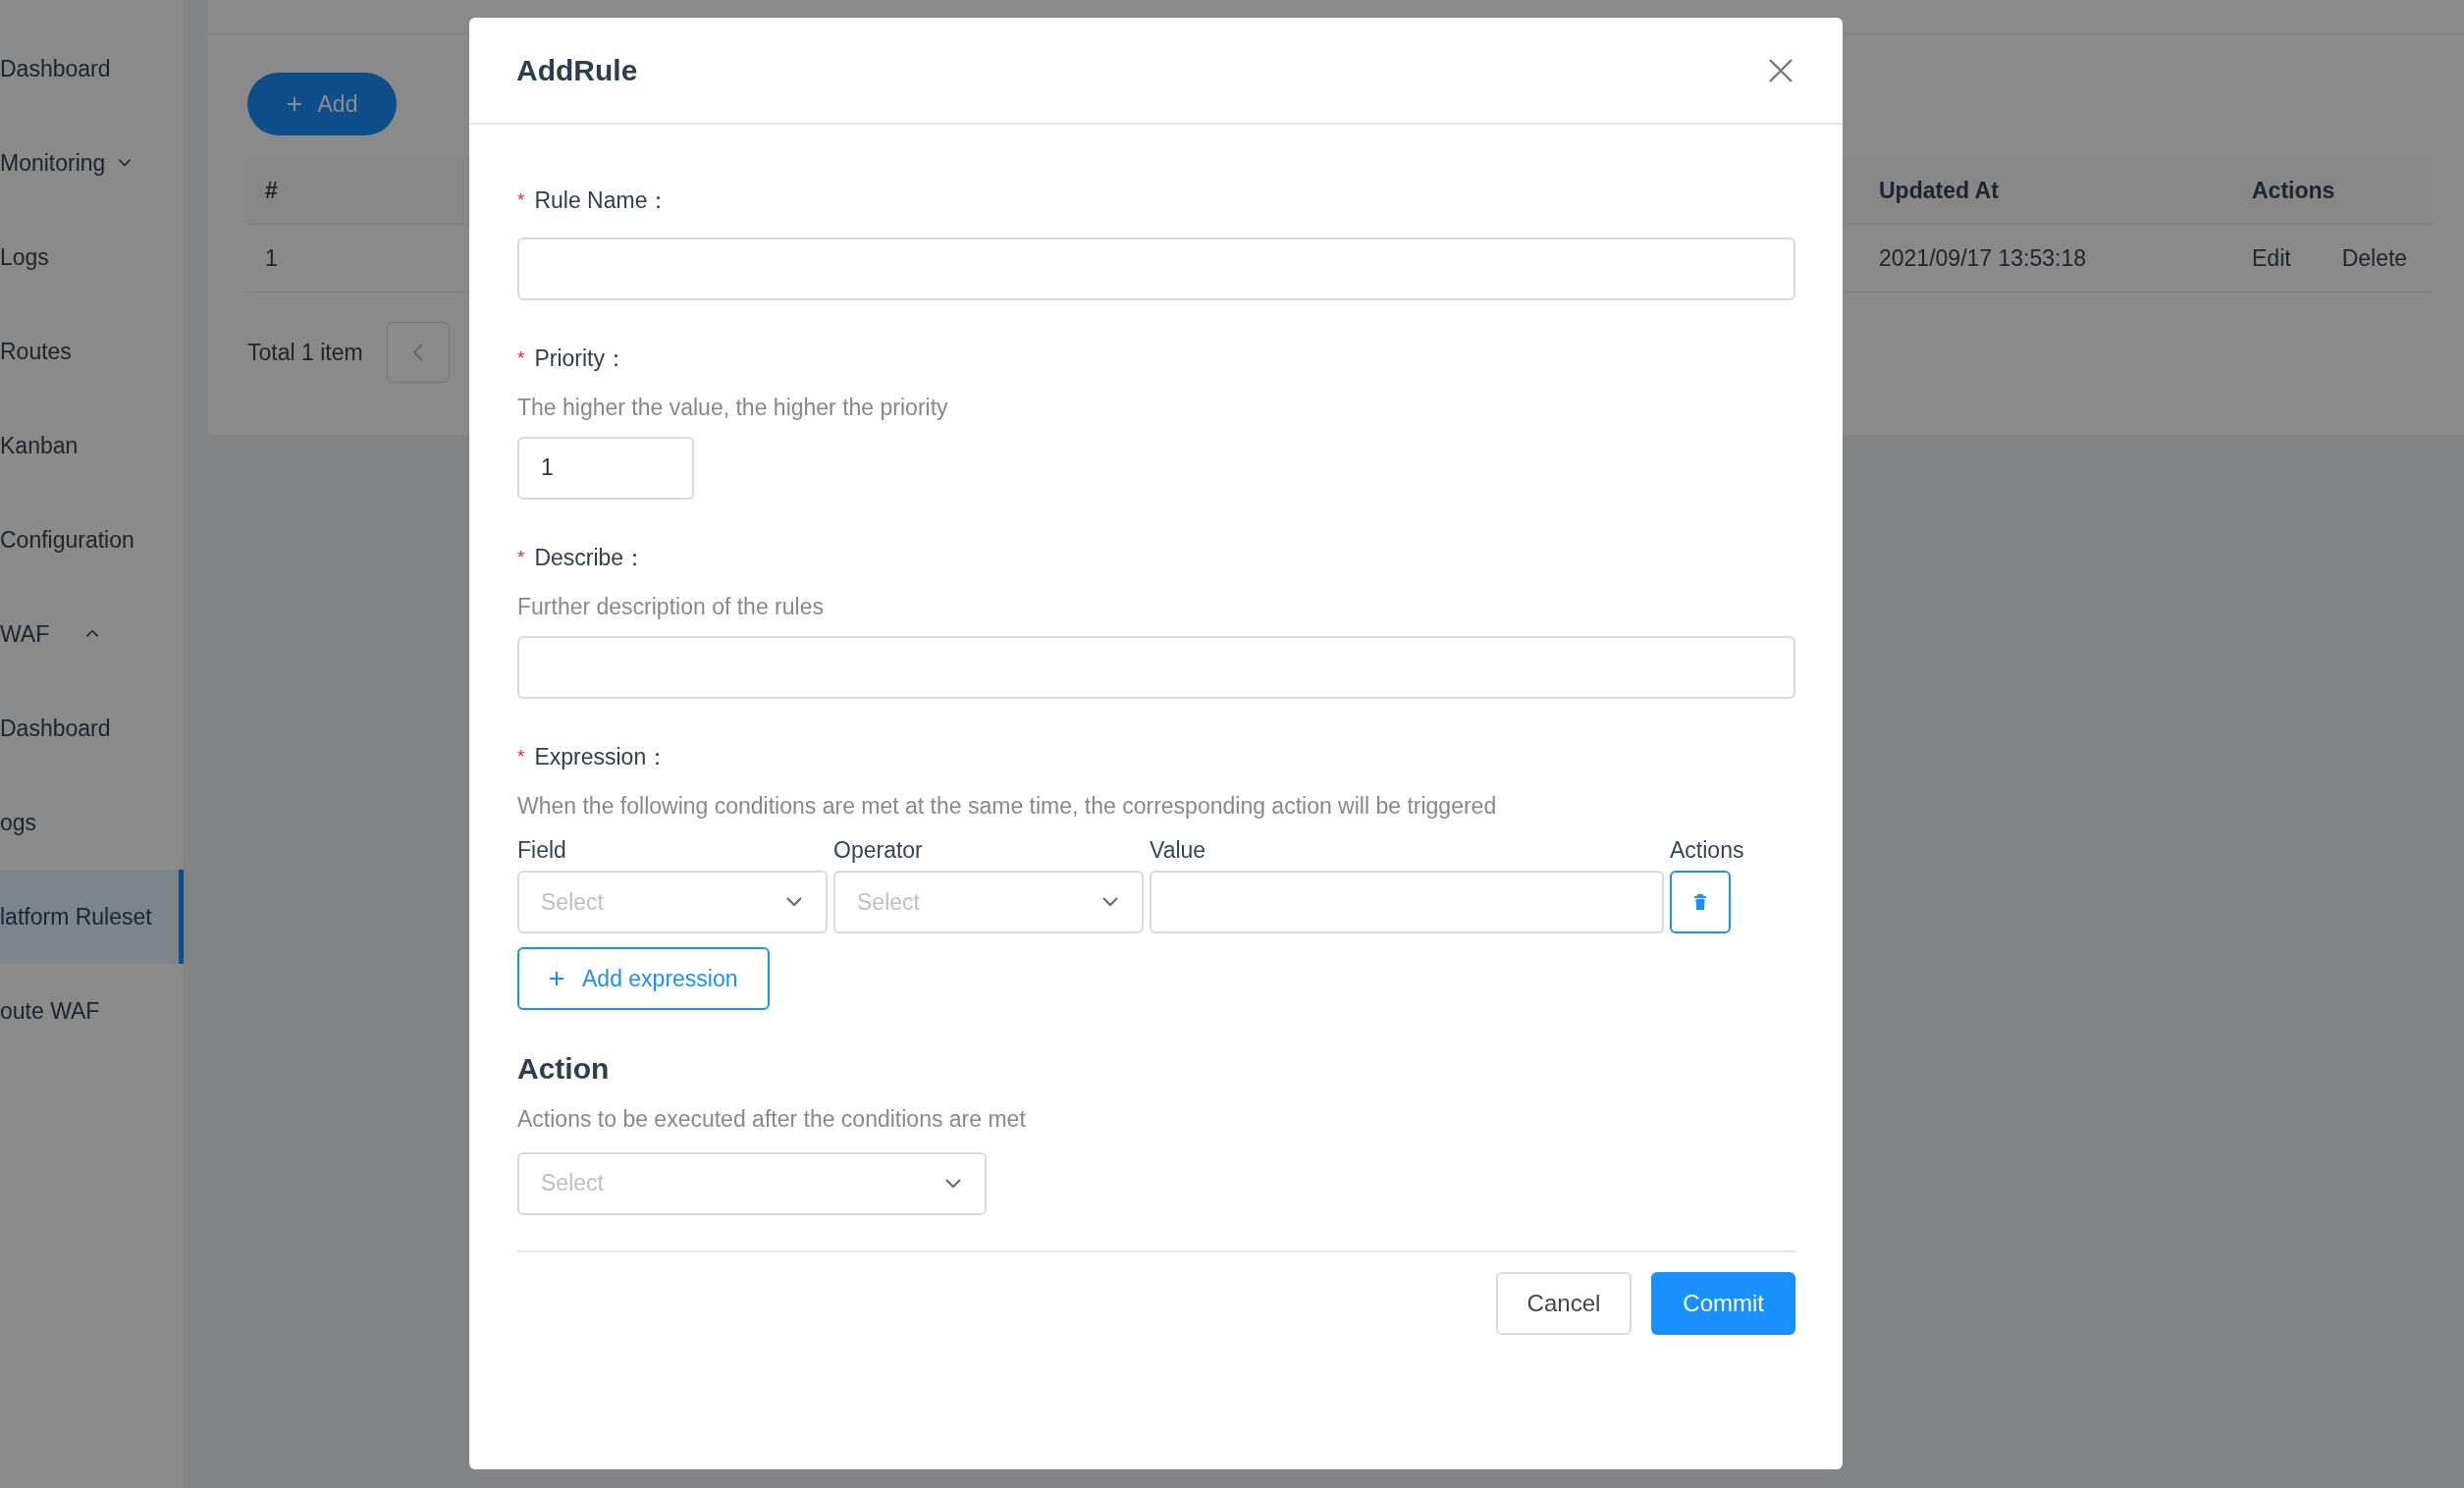 The image size is (2464, 1488). Describe the element at coordinates (590, 557) in the screenshot. I see `field-label: Describe：` at that location.